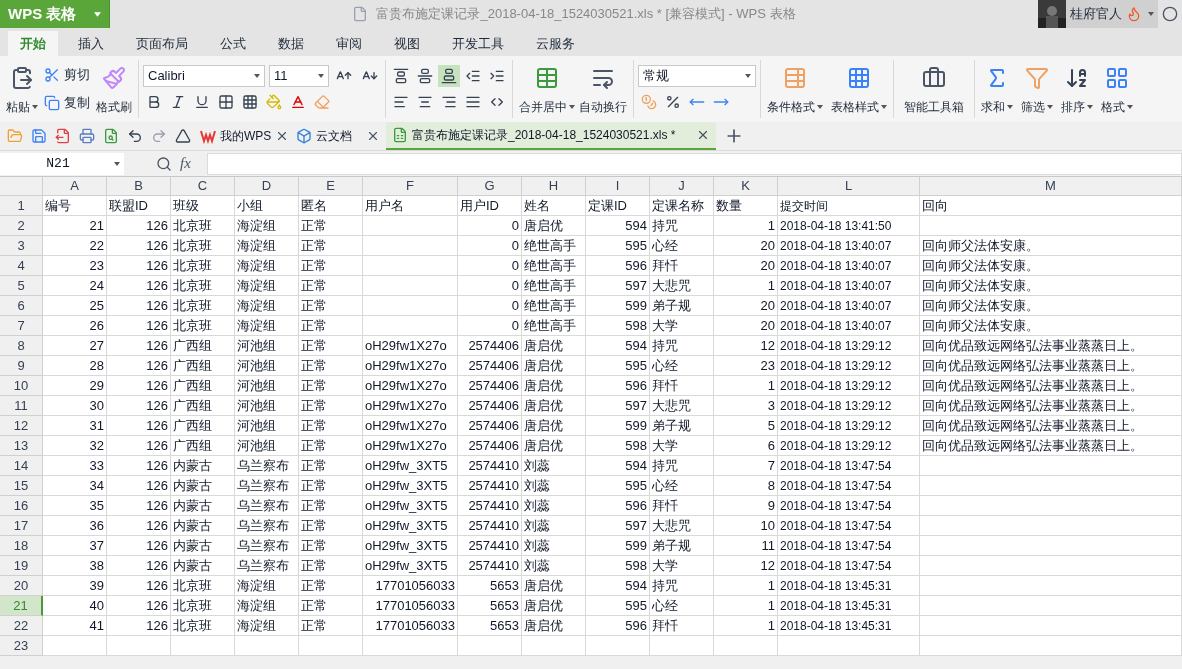 The height and width of the screenshot is (669, 1182). I want to click on row-header: 13, so click(21, 446).